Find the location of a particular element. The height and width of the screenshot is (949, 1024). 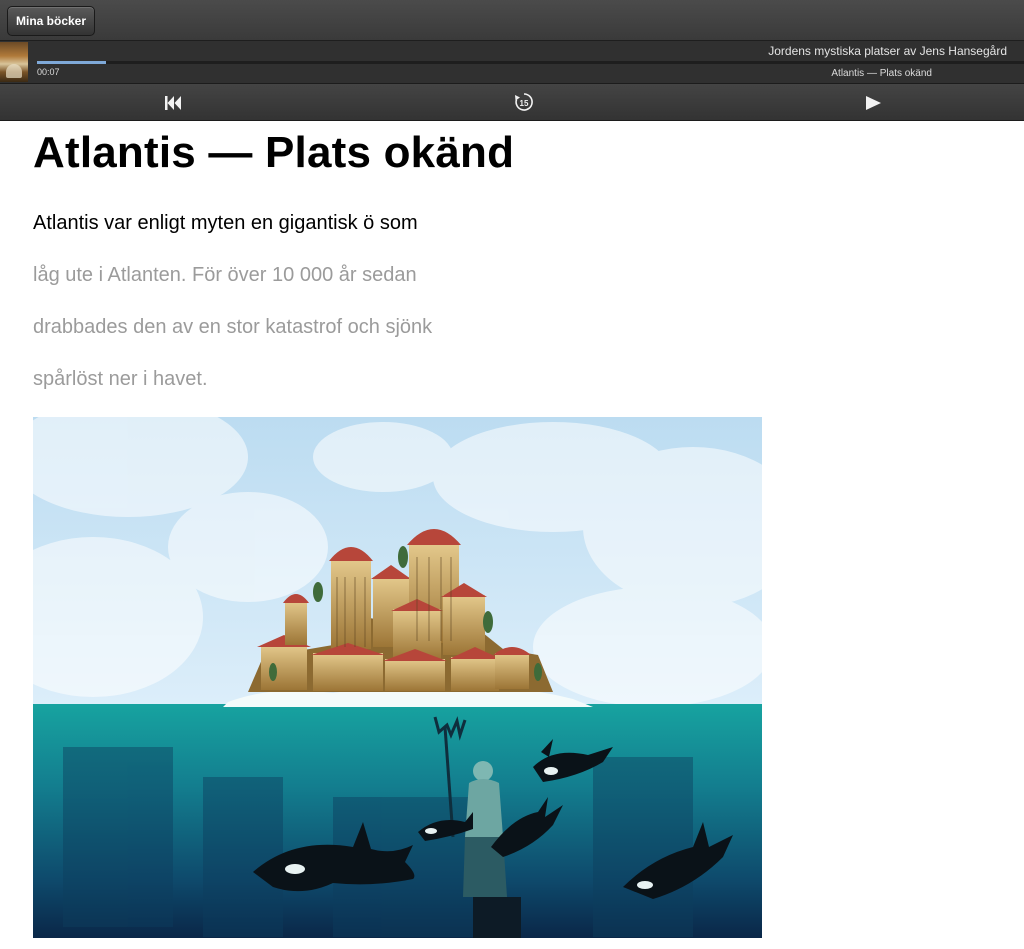

play-icon is located at coordinates (873, 103).